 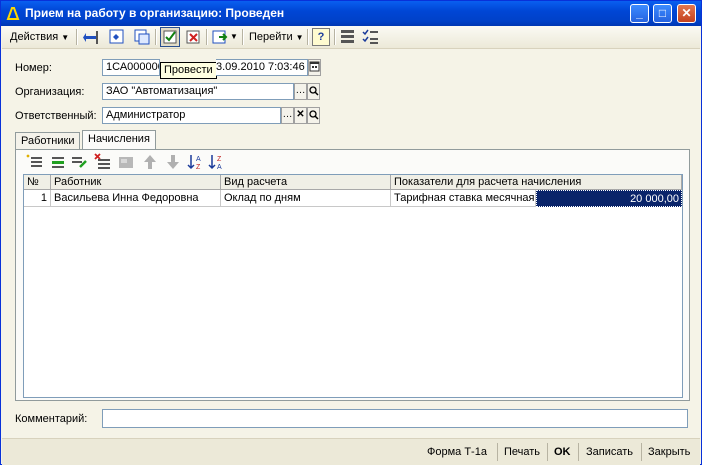 What do you see at coordinates (463, 198) in the screenshot?
I see `cell-indicator-name: Тарифная ставка месячная` at bounding box center [463, 198].